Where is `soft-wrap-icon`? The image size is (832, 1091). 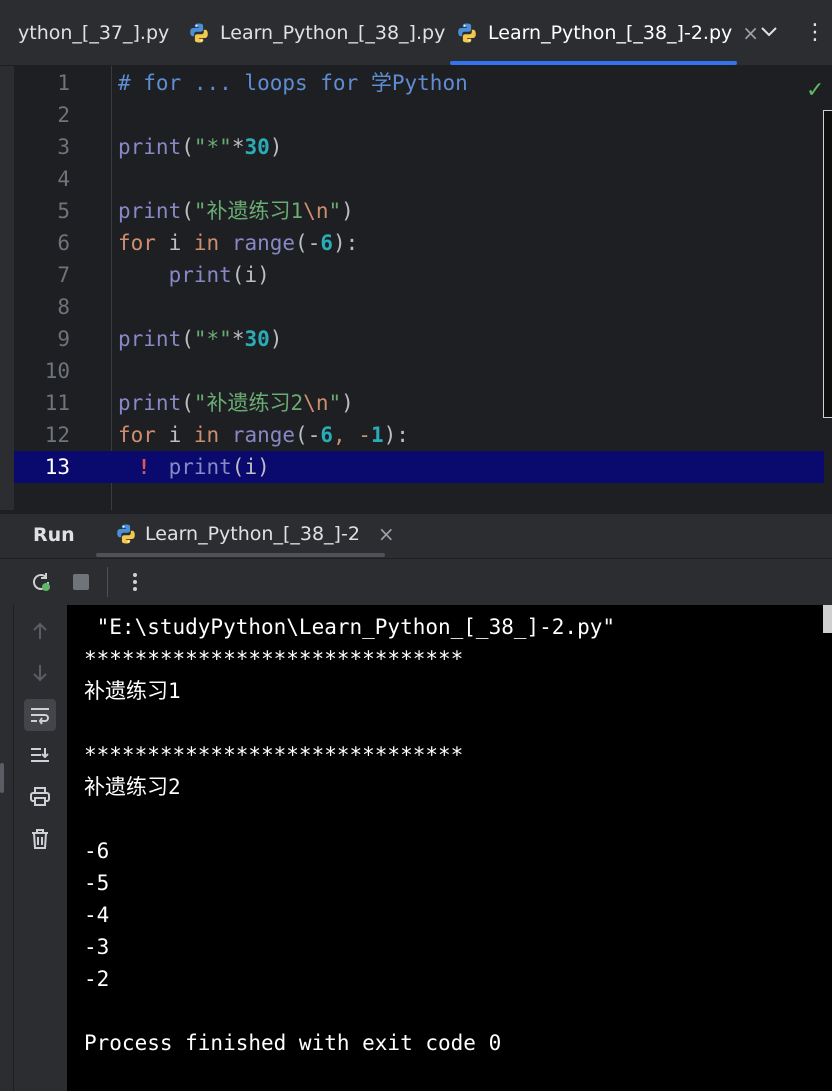
soft-wrap-icon is located at coordinates (40, 715).